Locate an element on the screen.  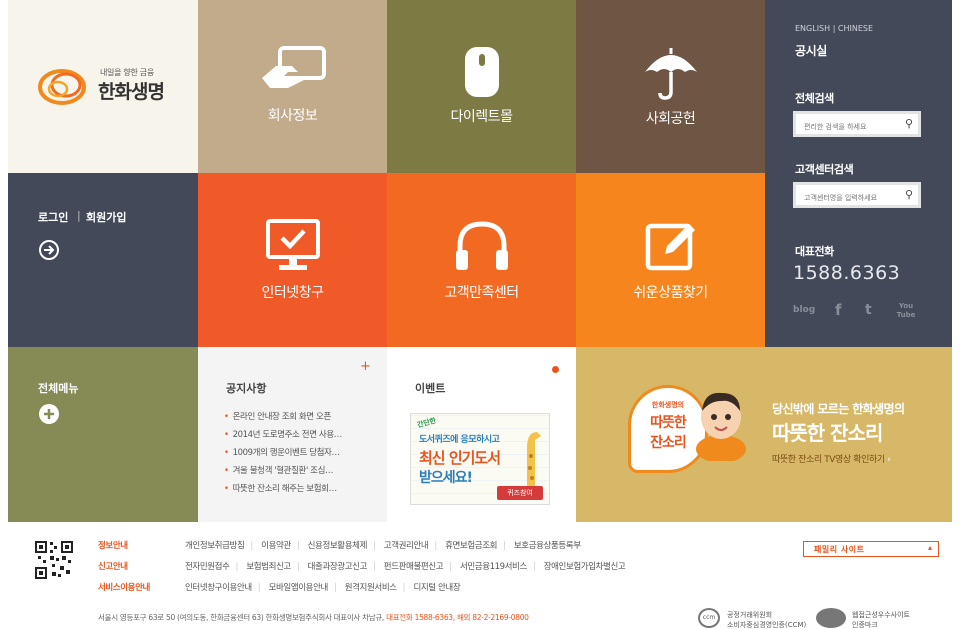
logo-tile: 내일을 향한 금융 한화생명 is located at coordinates (103, 86).